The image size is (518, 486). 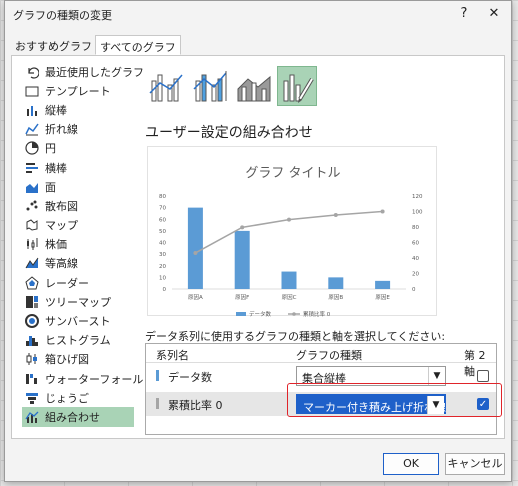 I want to click on sidebar-item-label: テンプレート, so click(x=78, y=91).